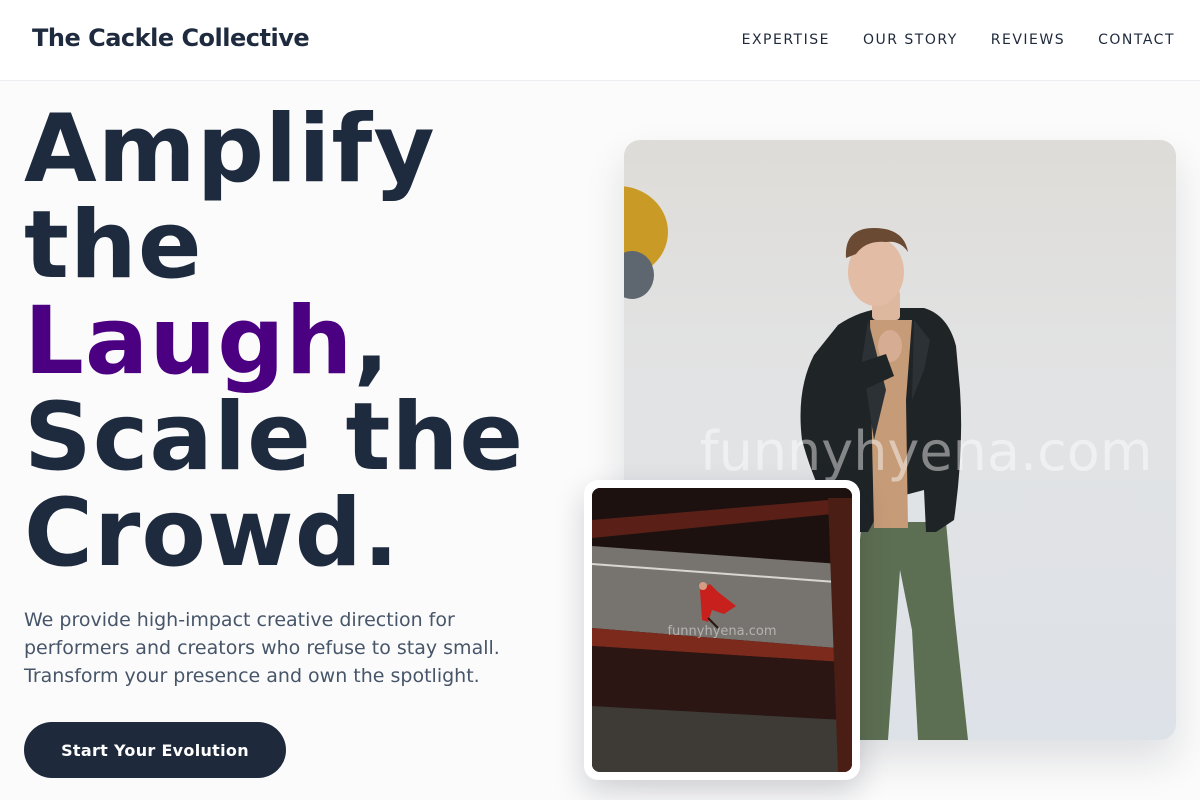  What do you see at coordinates (274, 437) in the screenshot?
I see `headline-line-4: Scale the` at bounding box center [274, 437].